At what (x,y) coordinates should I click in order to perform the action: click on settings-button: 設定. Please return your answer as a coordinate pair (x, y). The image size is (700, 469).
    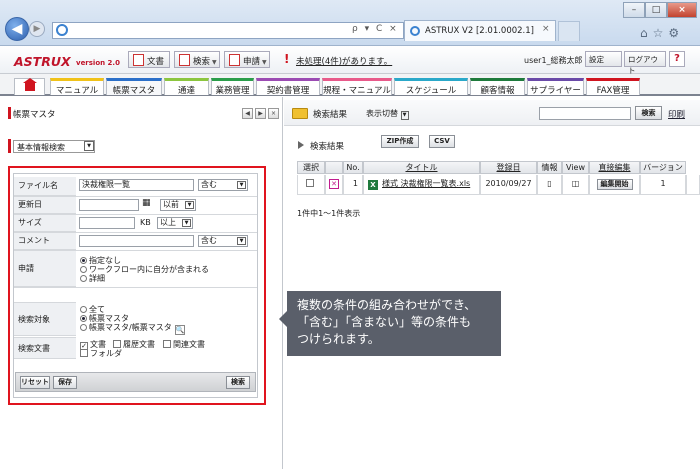
    Looking at the image, I should click on (603, 59).